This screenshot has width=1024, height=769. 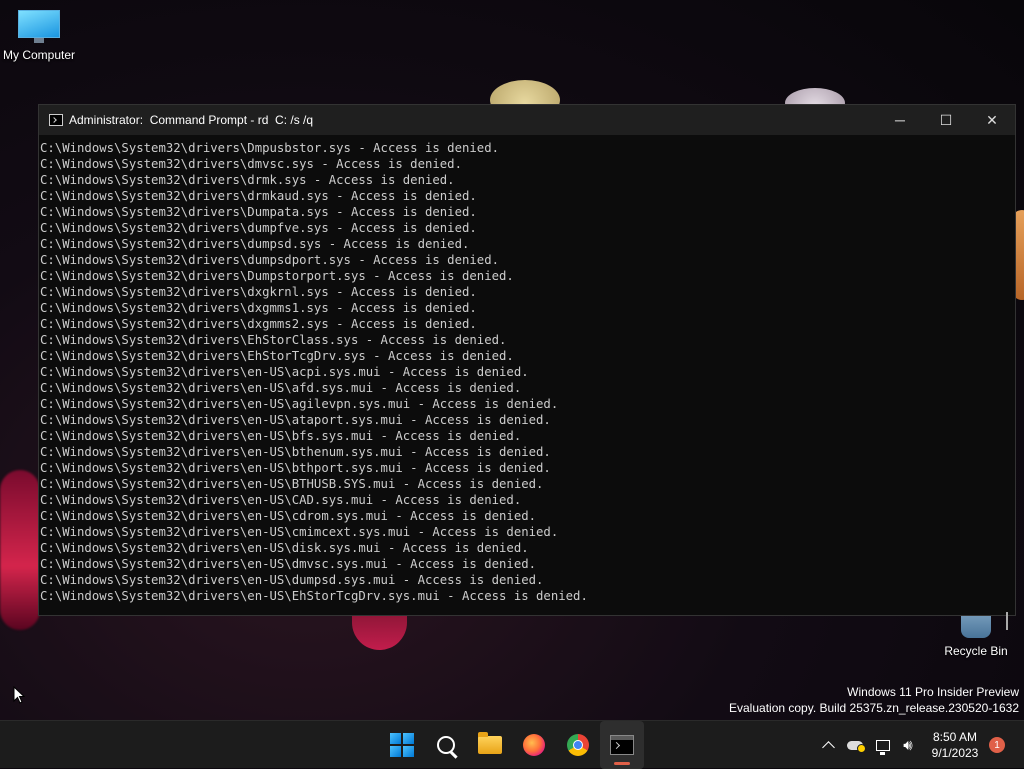 I want to click on system-tray: 🔊︎ 8:50 AM 9/1/2023 1, so click(x=920, y=745).